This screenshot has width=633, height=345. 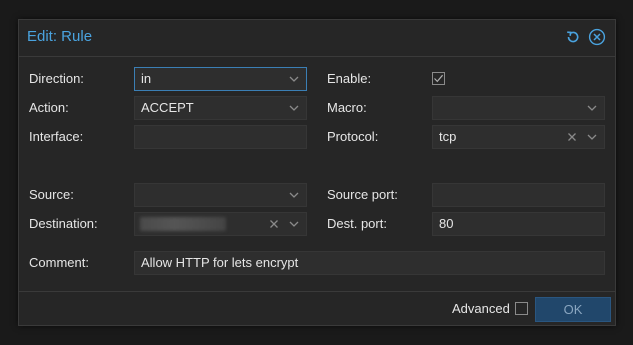 I want to click on action-value: ACCEPT, so click(x=167, y=107).